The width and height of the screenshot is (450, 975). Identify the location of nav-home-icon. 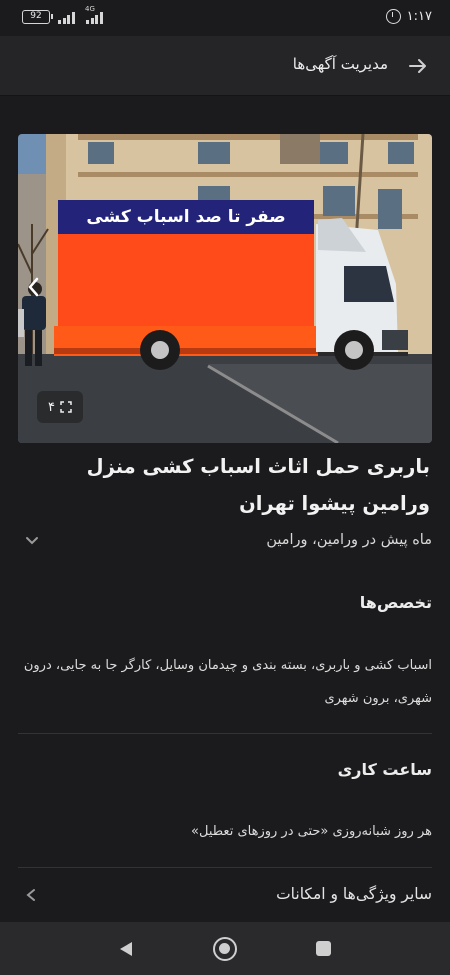
(225, 949).